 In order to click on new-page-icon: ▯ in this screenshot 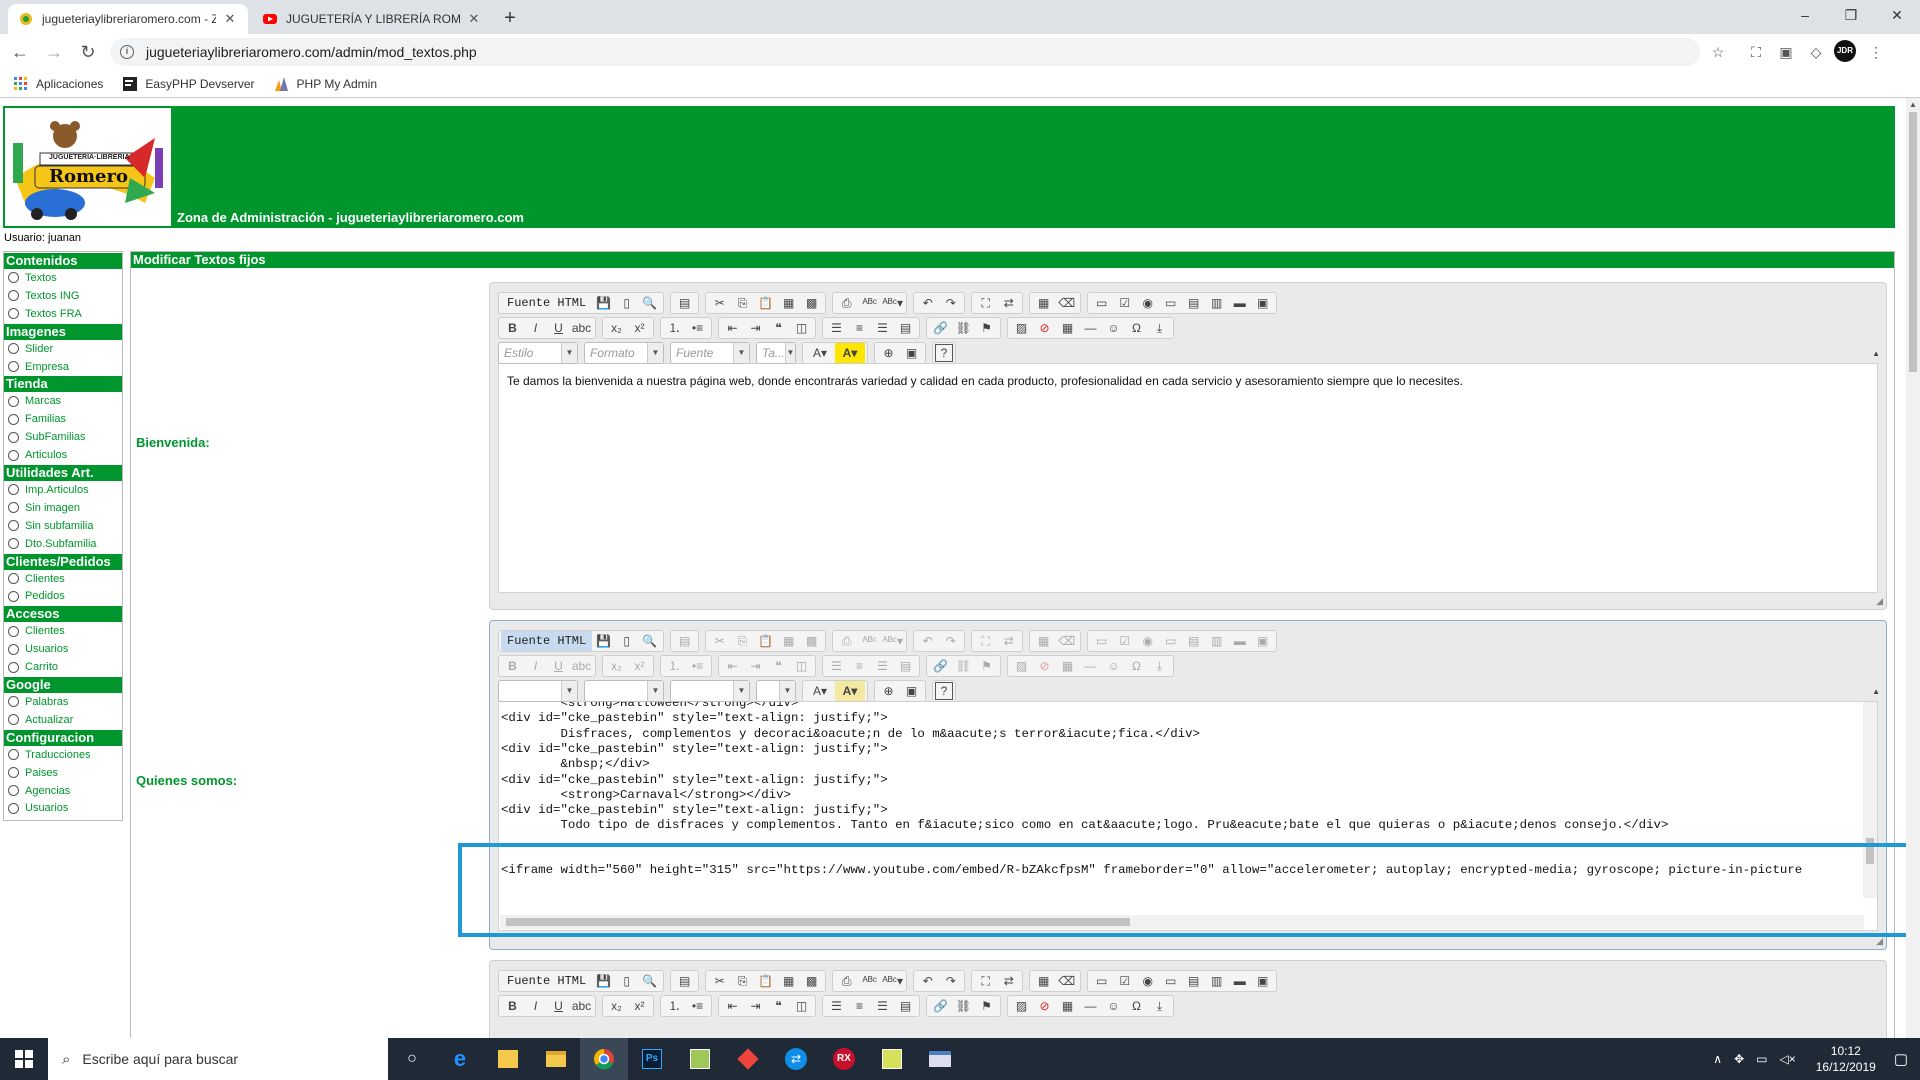, I will do `click(626, 303)`.